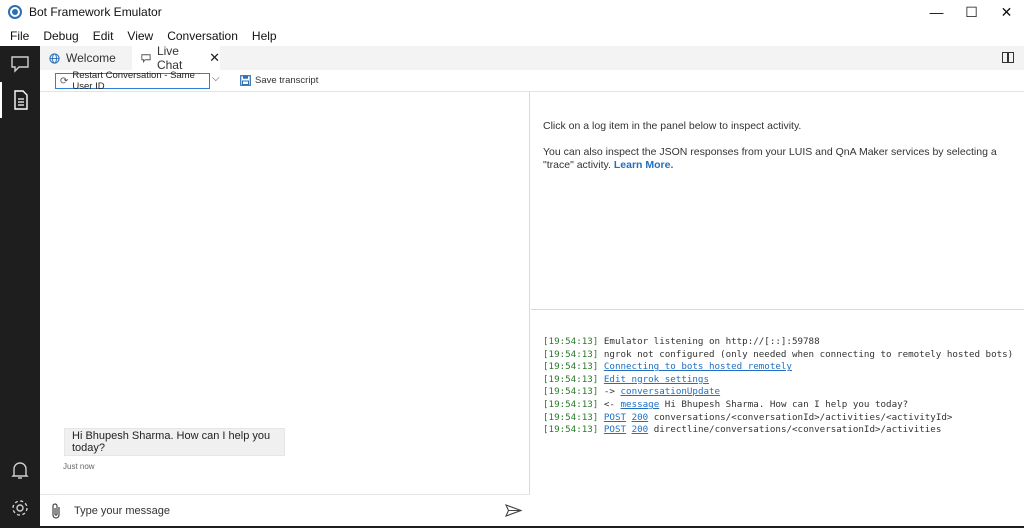  What do you see at coordinates (1006, 12) in the screenshot?
I see `close-window-button: ✕` at bounding box center [1006, 12].